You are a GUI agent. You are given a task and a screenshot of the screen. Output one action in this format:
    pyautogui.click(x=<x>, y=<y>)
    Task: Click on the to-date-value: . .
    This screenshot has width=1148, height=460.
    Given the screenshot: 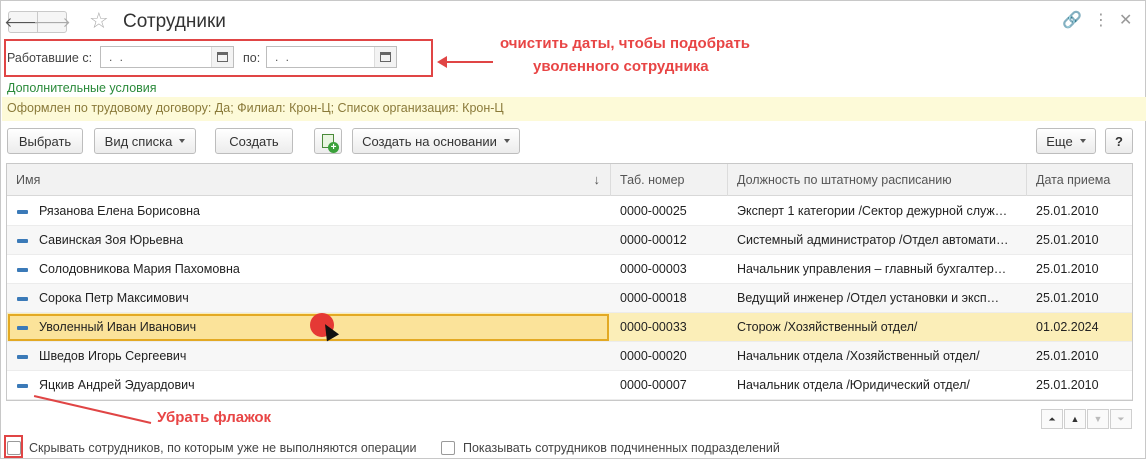 What is the action you would take?
    pyautogui.click(x=283, y=57)
    